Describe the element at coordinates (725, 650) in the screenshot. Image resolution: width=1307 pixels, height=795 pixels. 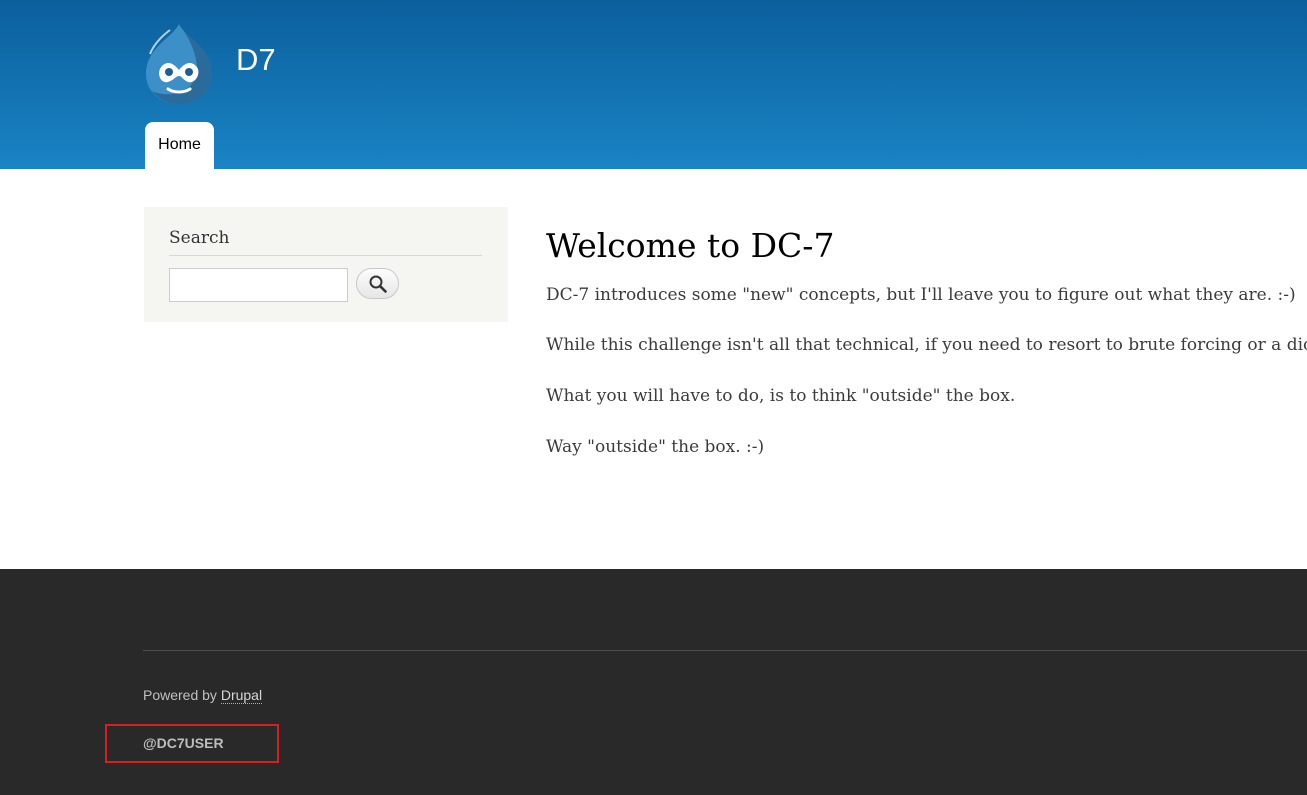
I see `footer-divider` at that location.